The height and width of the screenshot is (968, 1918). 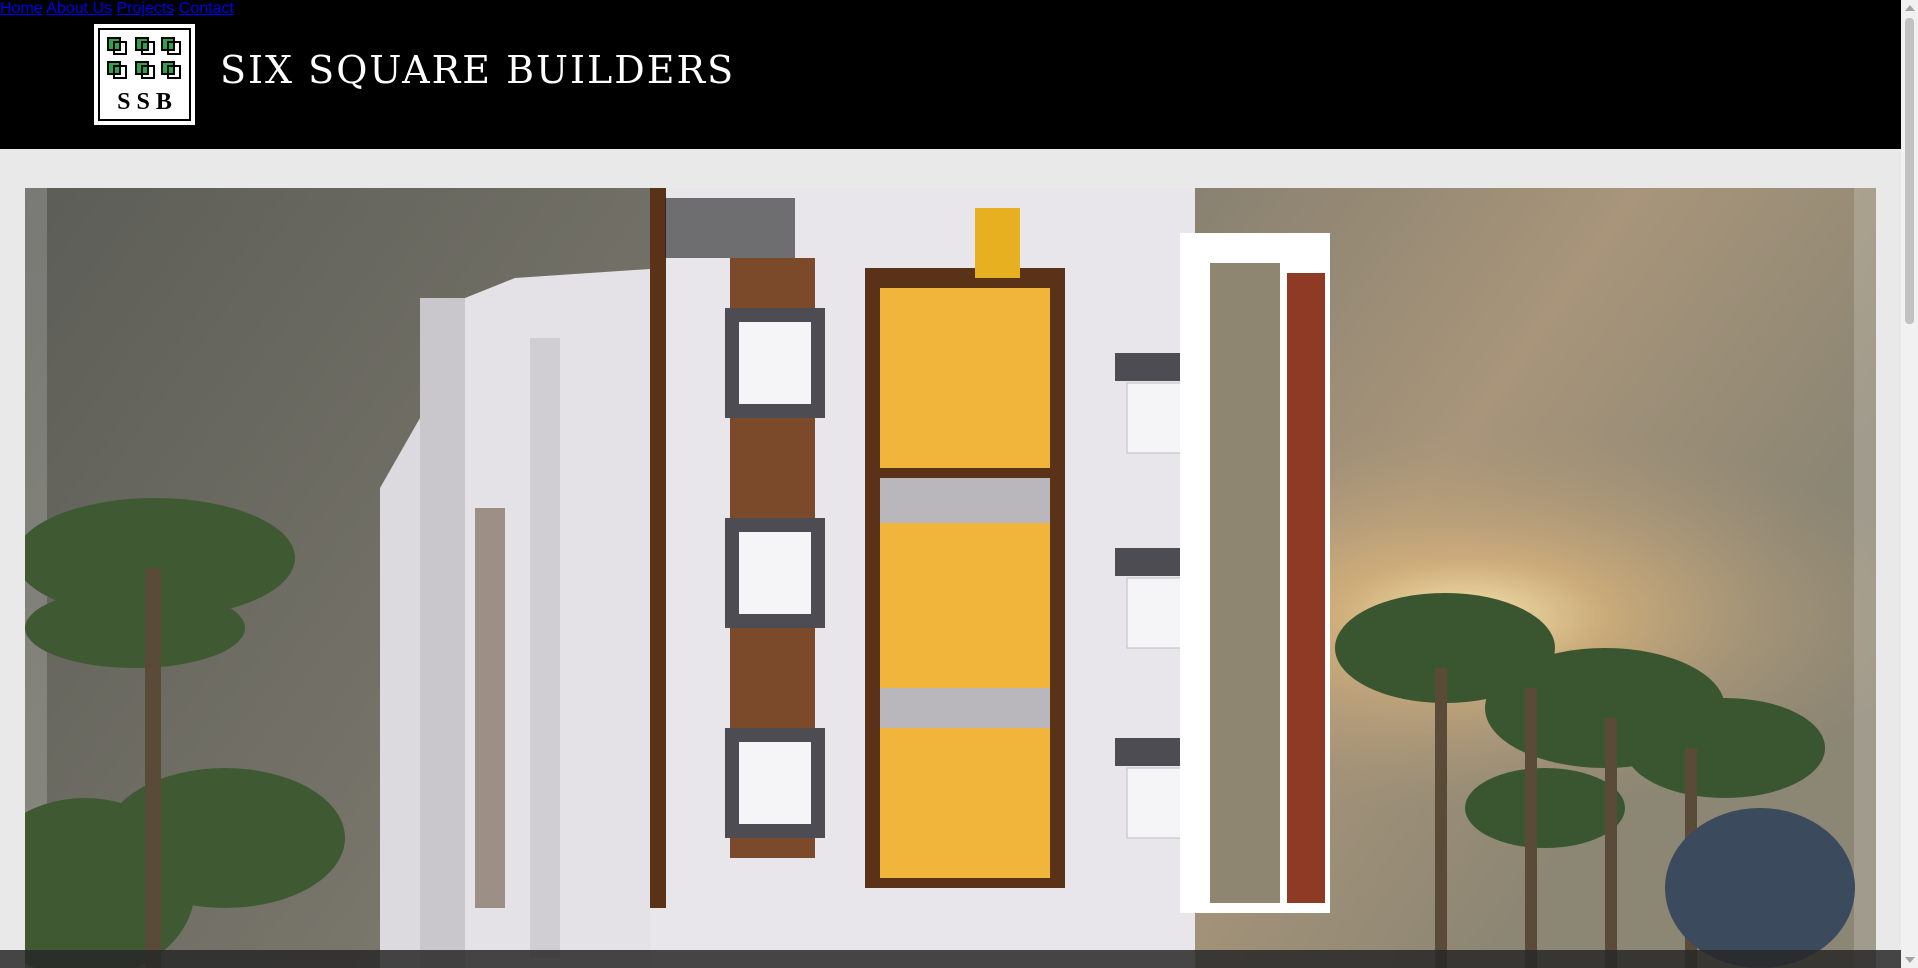 I want to click on nav-contact: Contact, so click(x=206, y=8).